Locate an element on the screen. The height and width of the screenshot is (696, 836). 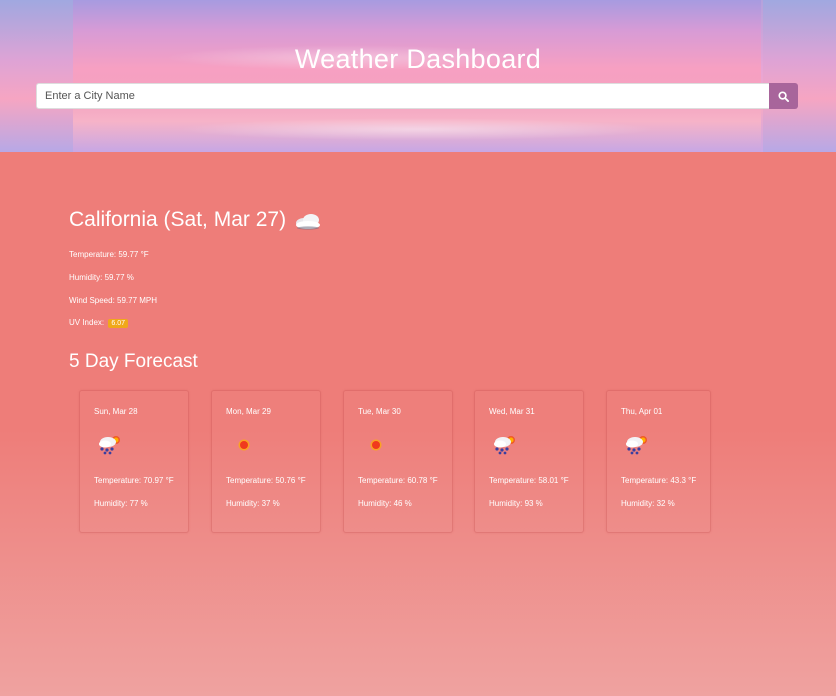
forecast-heading: 5 Day Forecast is located at coordinates (133, 361).